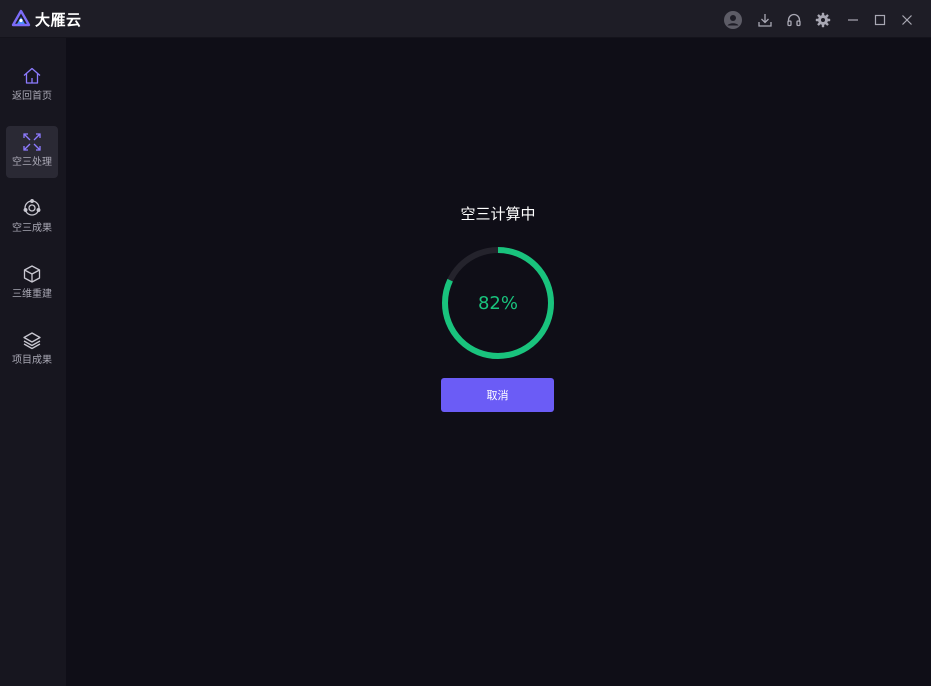  Describe the element at coordinates (823, 20) in the screenshot. I see `settings-gear-icon` at that location.